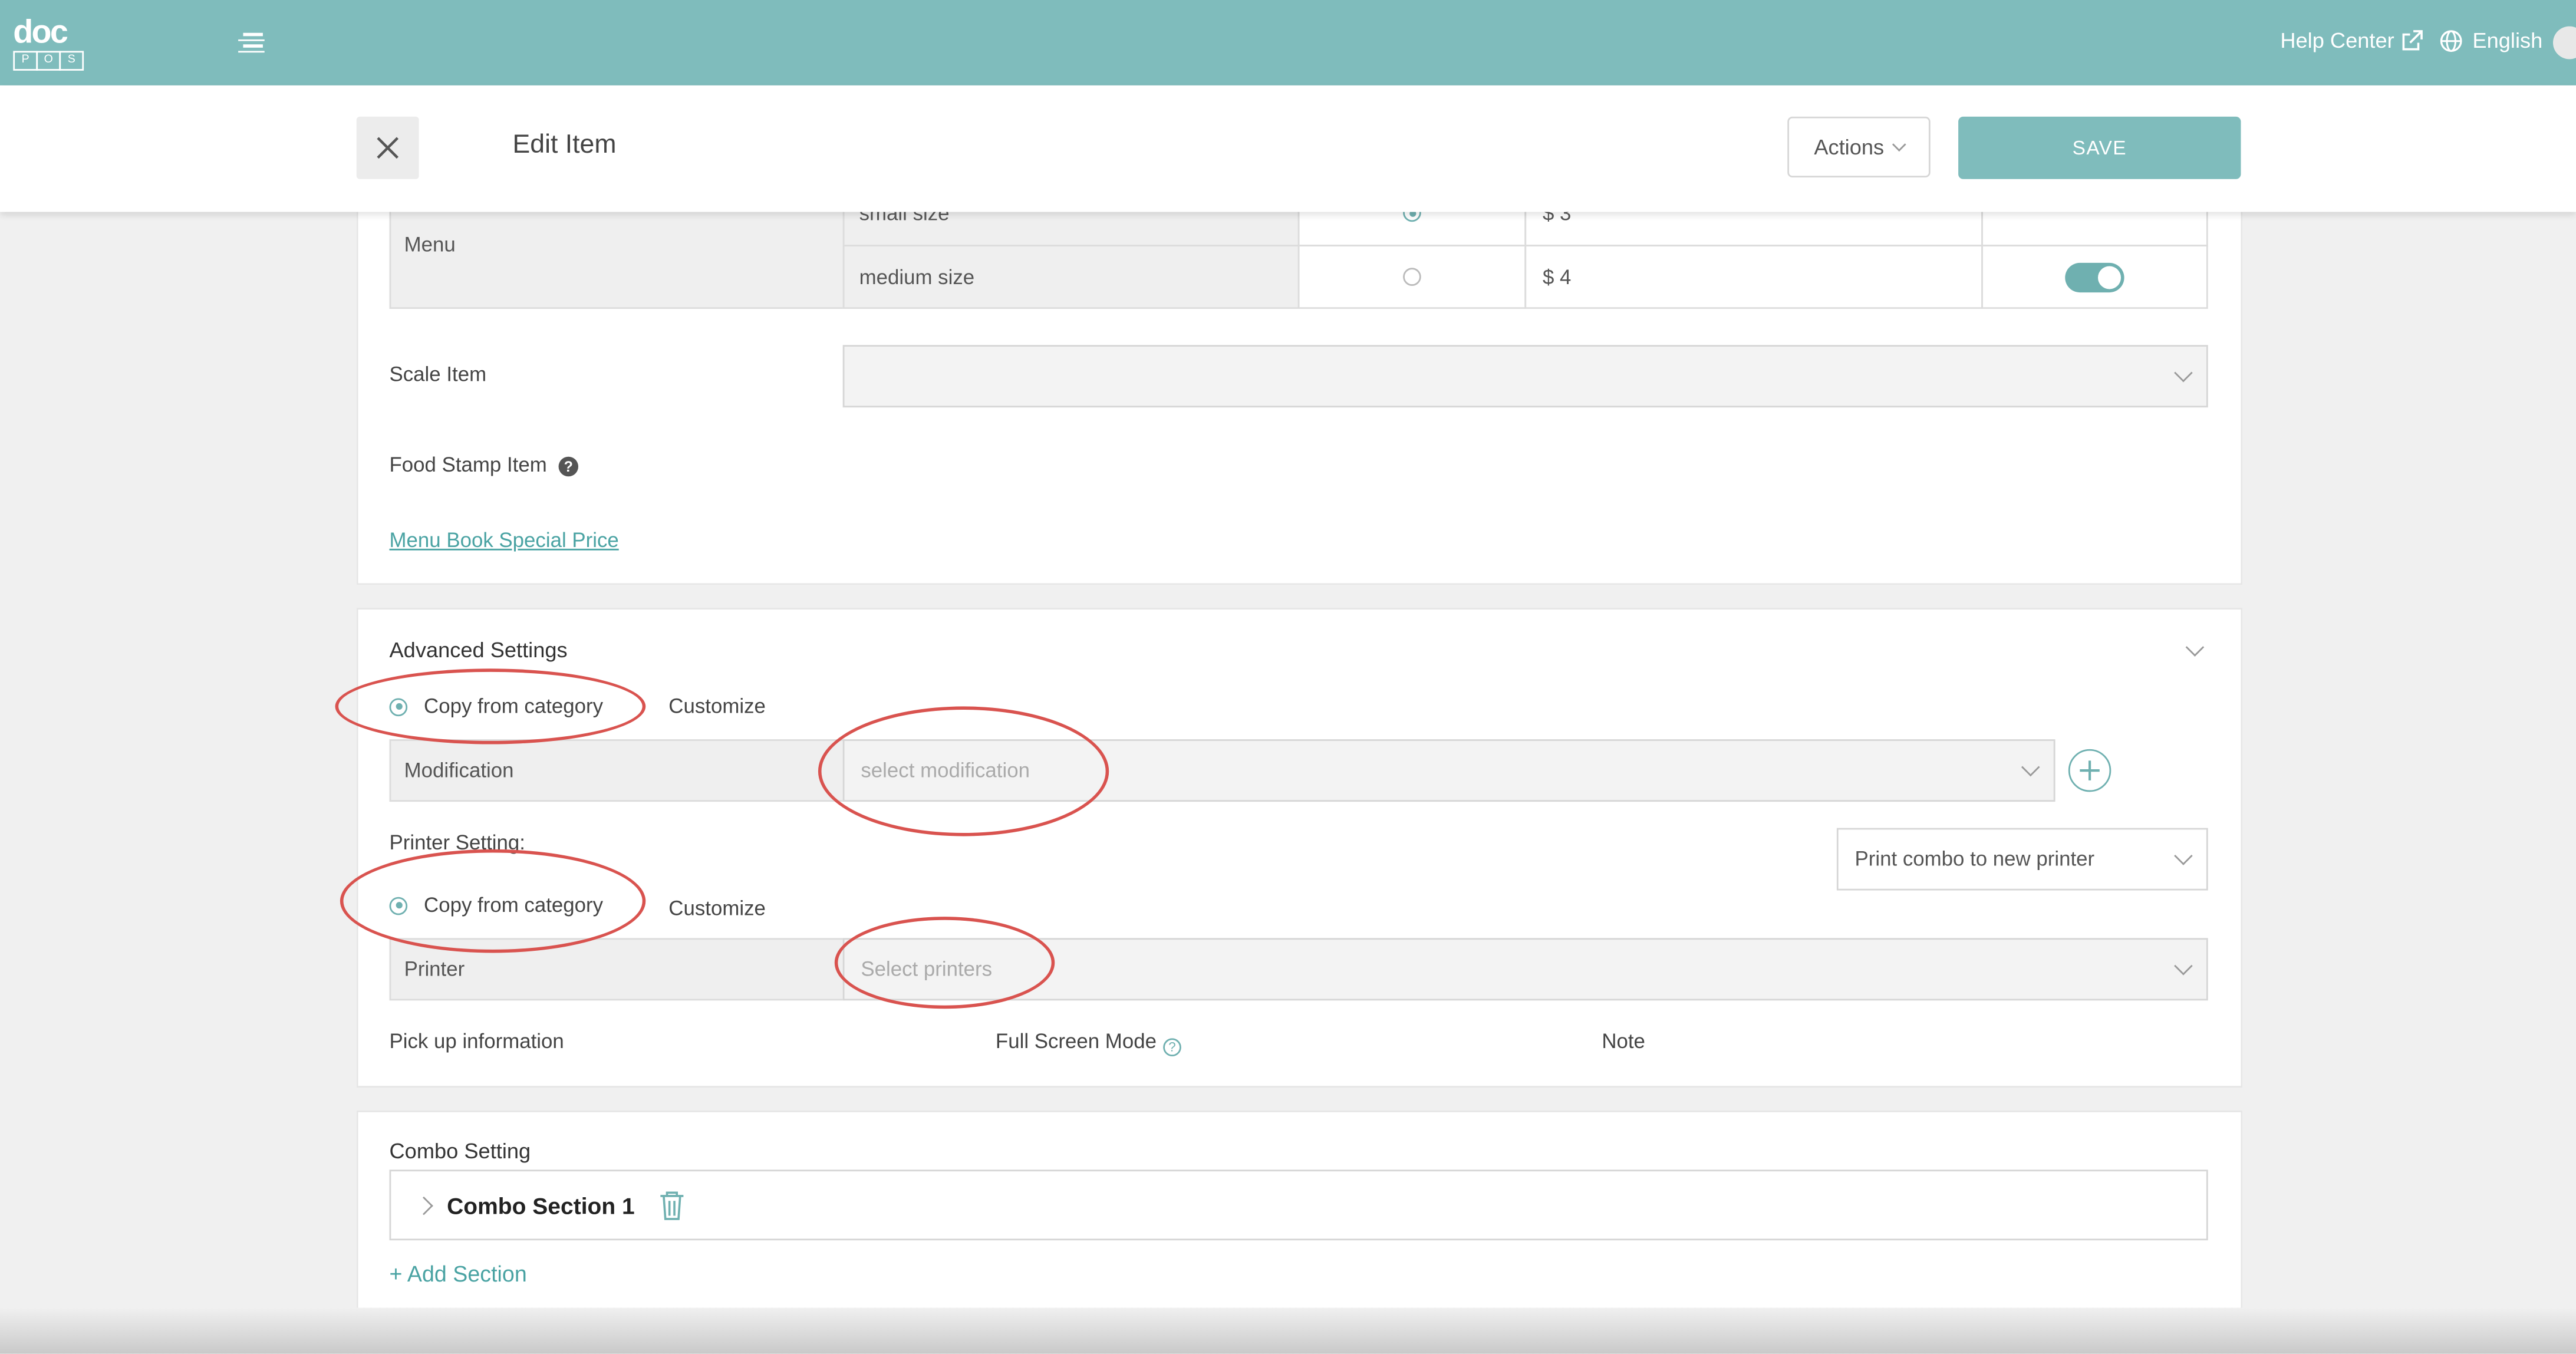  Describe the element at coordinates (478, 650) in the screenshot. I see `advanced-settings-title: Advanced Settings` at that location.